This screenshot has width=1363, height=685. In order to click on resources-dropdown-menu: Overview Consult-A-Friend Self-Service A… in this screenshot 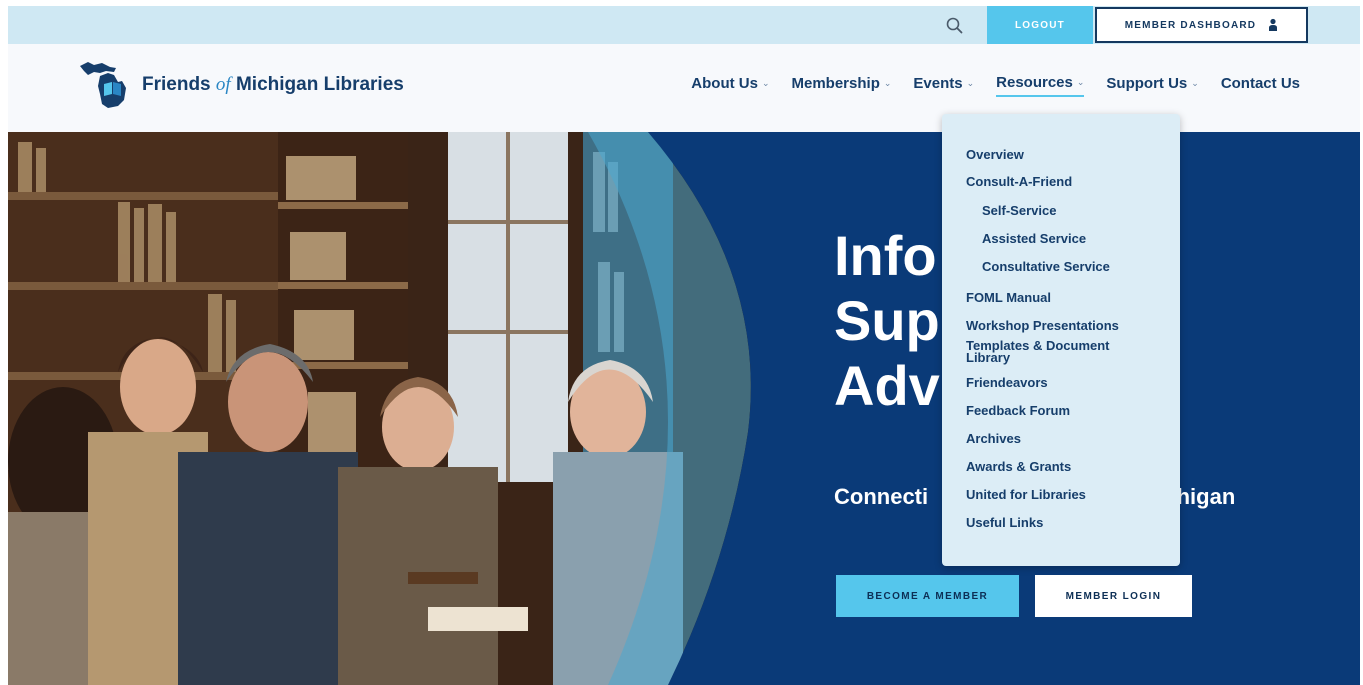, I will do `click(1061, 340)`.